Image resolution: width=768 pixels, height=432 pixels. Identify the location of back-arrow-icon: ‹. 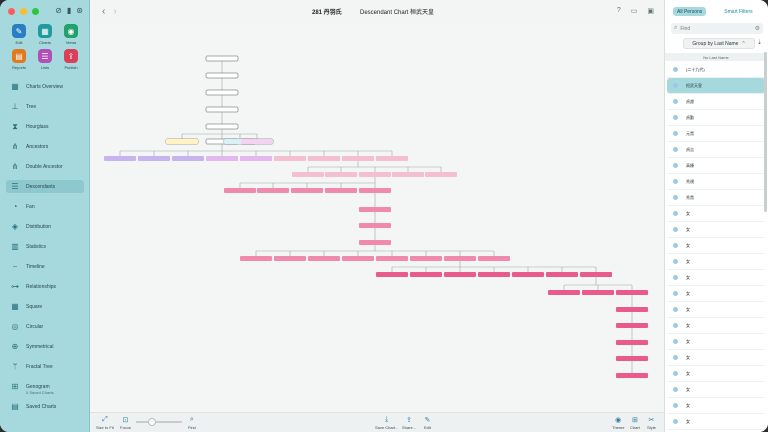
(103, 11).